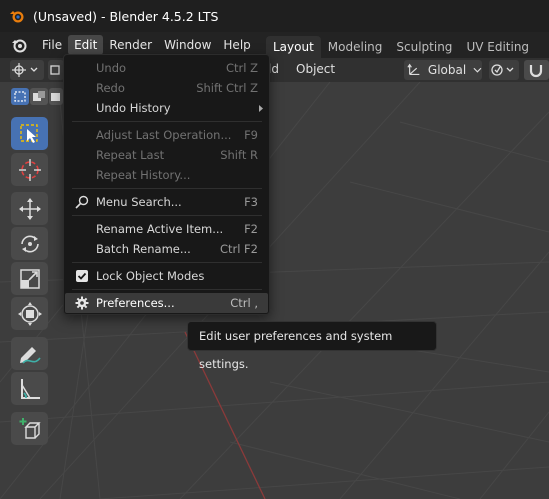 The height and width of the screenshot is (499, 549). What do you see at coordinates (293, 47) in the screenshot?
I see `tab-layout: Layout` at bounding box center [293, 47].